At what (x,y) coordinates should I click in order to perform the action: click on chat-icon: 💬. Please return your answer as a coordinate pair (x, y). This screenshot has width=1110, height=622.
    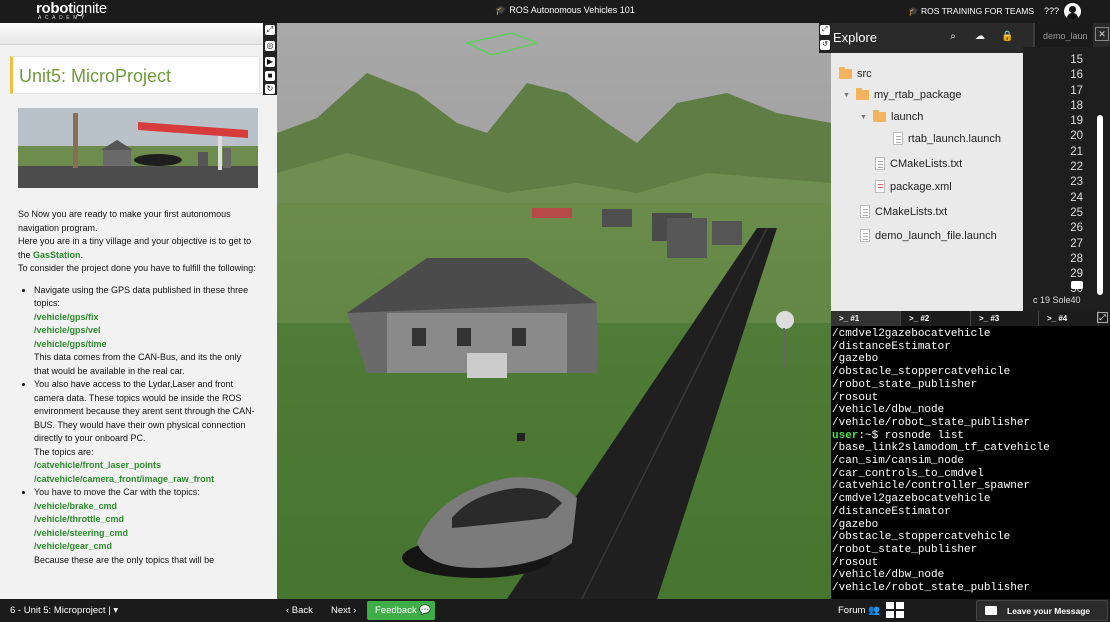
    Looking at the image, I should click on (425, 610).